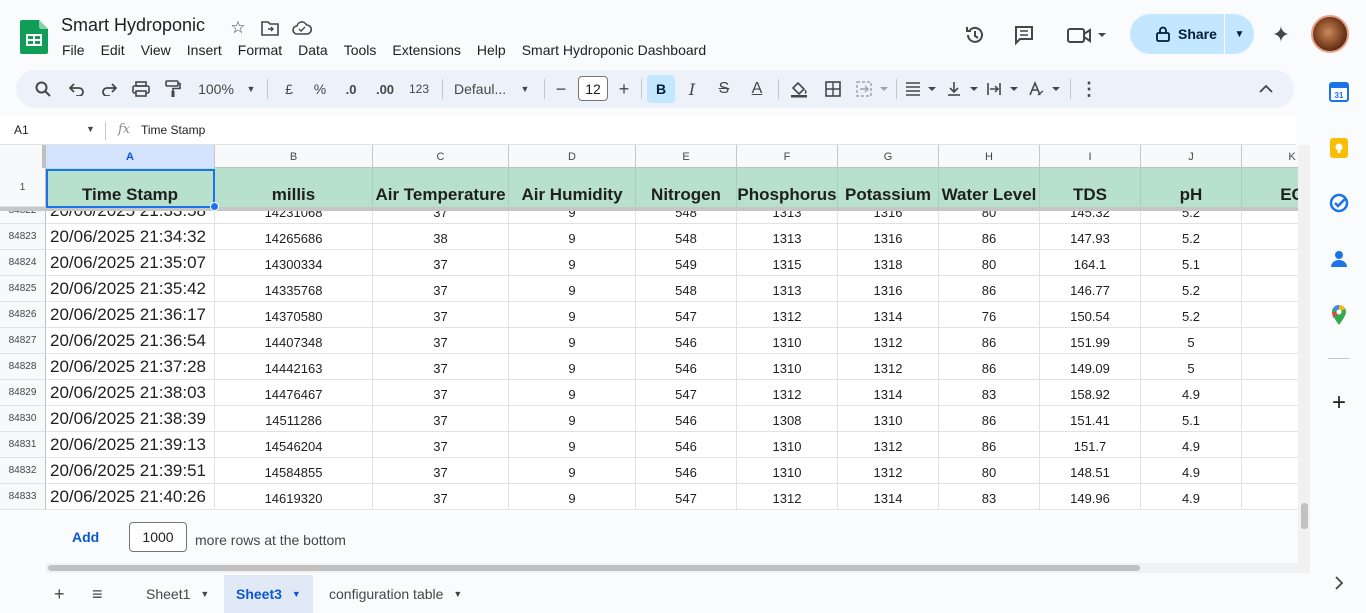 This screenshot has height=613, width=1366. Describe the element at coordinates (156, 50) in the screenshot. I see `menu-view: View` at that location.